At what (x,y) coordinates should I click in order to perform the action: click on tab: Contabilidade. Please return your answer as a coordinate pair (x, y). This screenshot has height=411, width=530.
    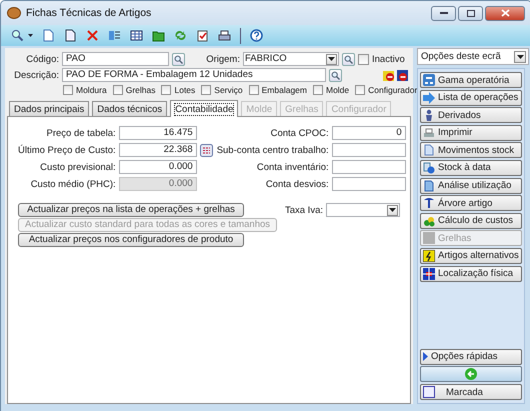
    Looking at the image, I should click on (204, 108).